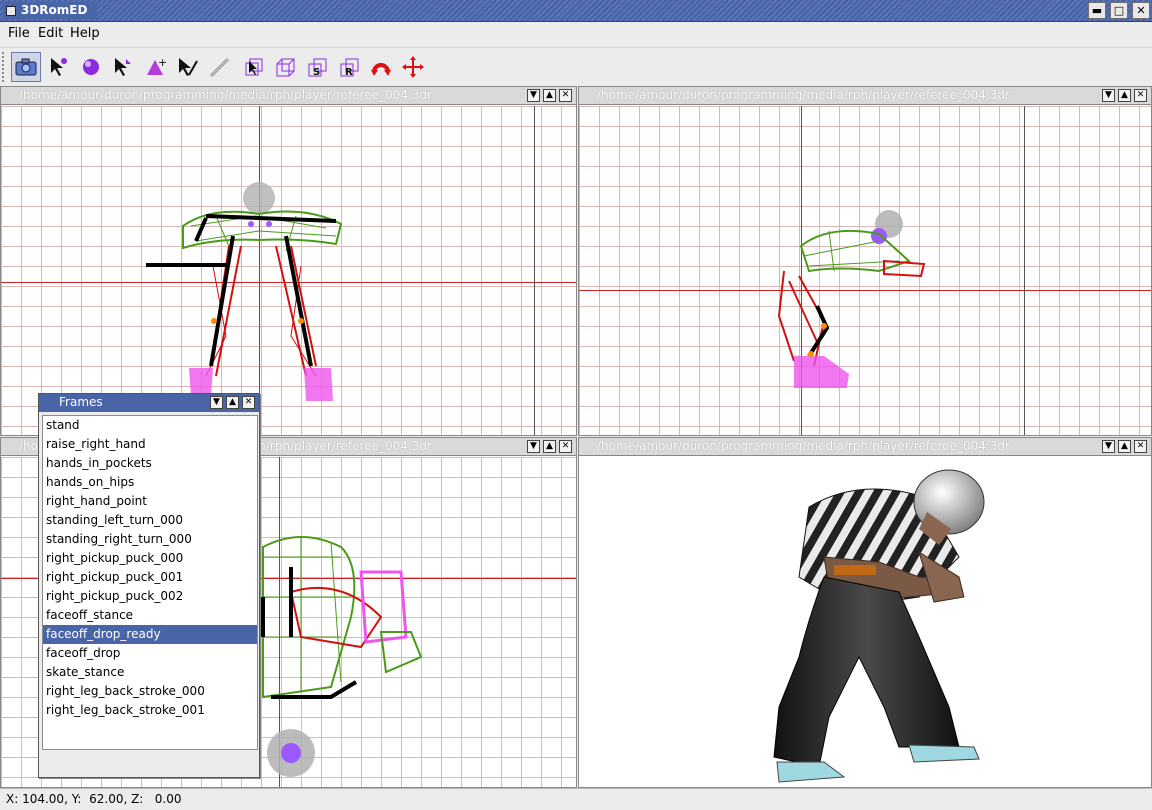 The height and width of the screenshot is (810, 1152). I want to click on window-title-tab: 3DRomED, so click(50, 10).